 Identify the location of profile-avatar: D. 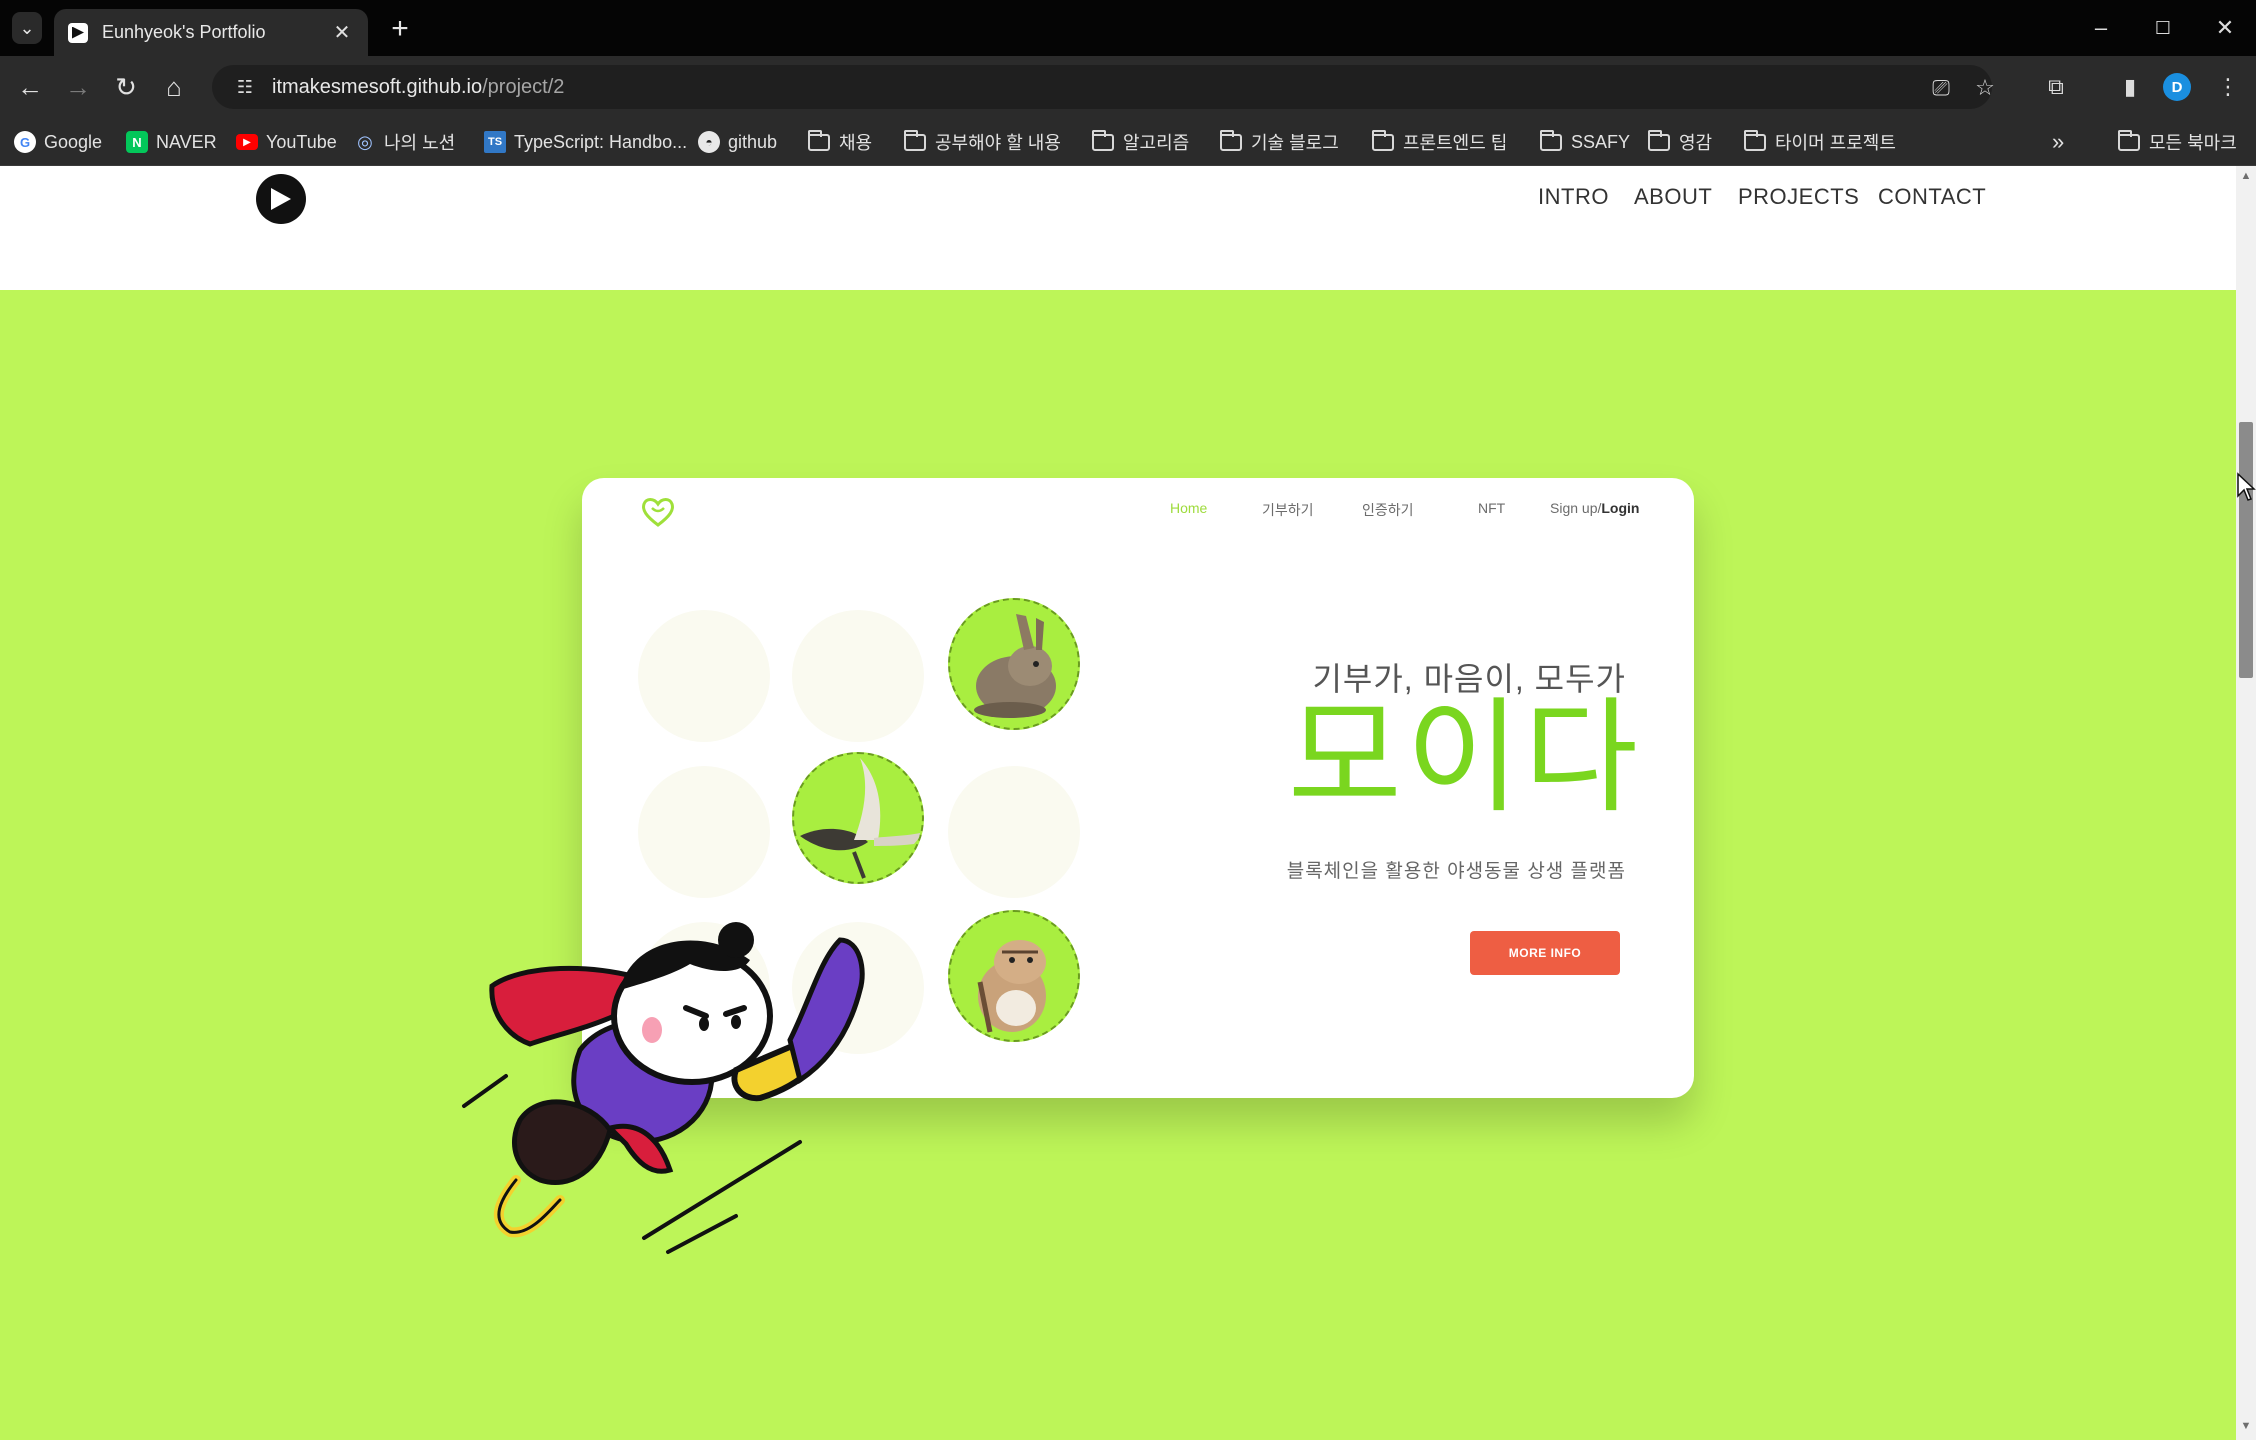
(2177, 87).